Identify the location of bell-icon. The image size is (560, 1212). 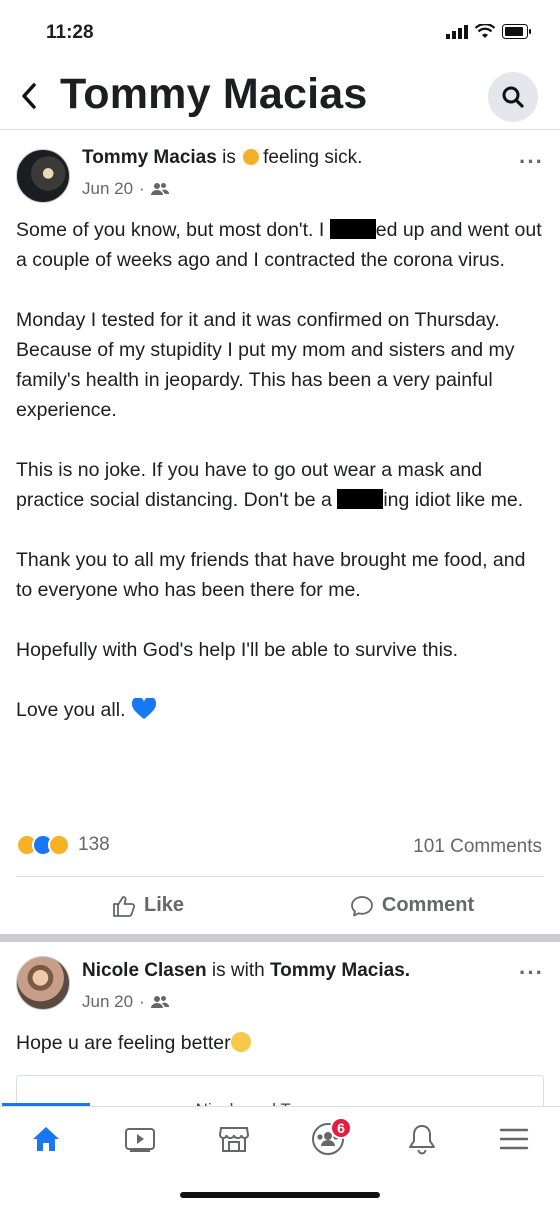
(422, 1140).